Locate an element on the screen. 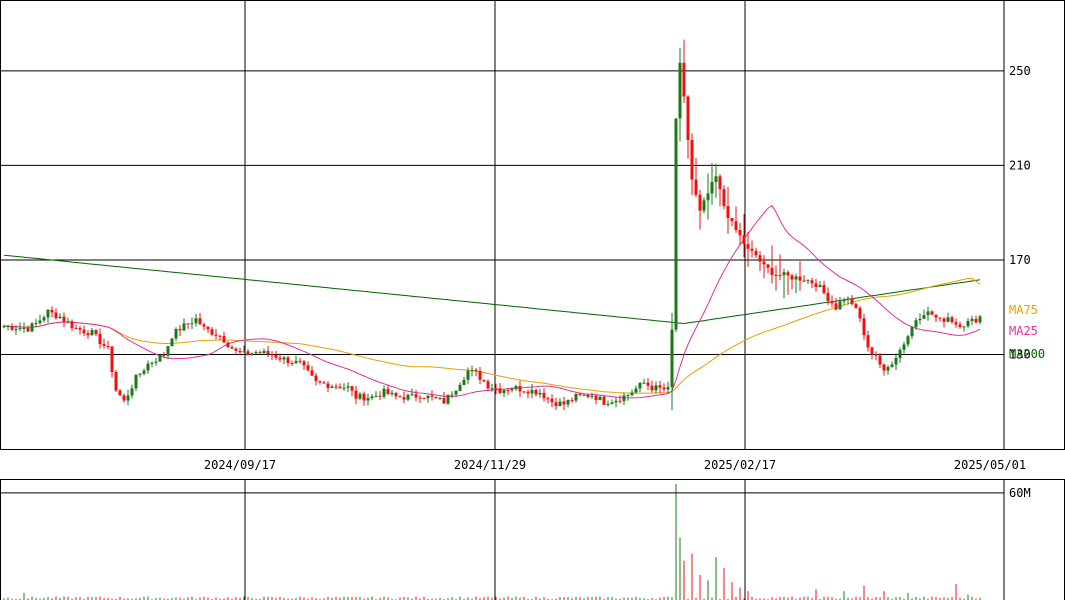  x-tick-label: 2025/02/17 is located at coordinates (740, 465).